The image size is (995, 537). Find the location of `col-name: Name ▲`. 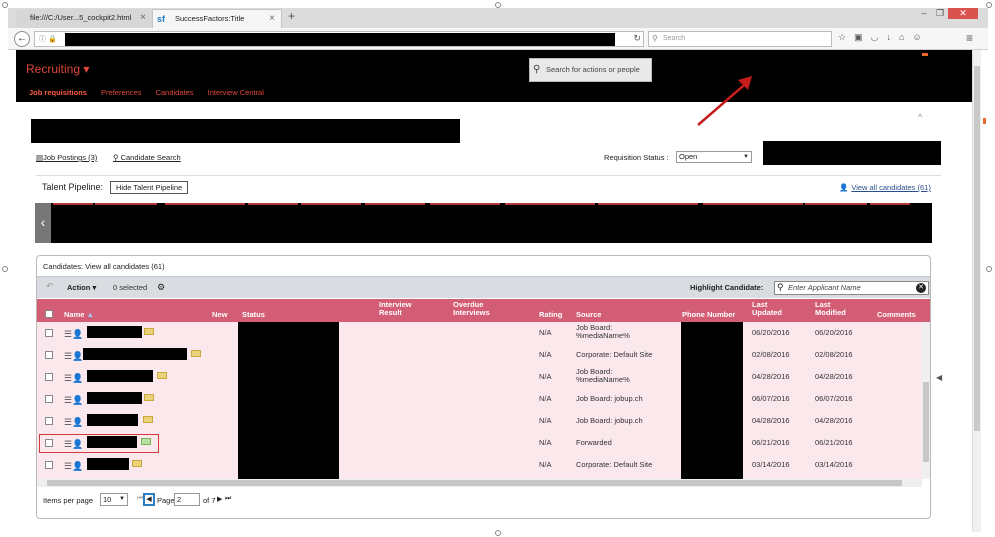

col-name: Name ▲ is located at coordinates (79, 315).